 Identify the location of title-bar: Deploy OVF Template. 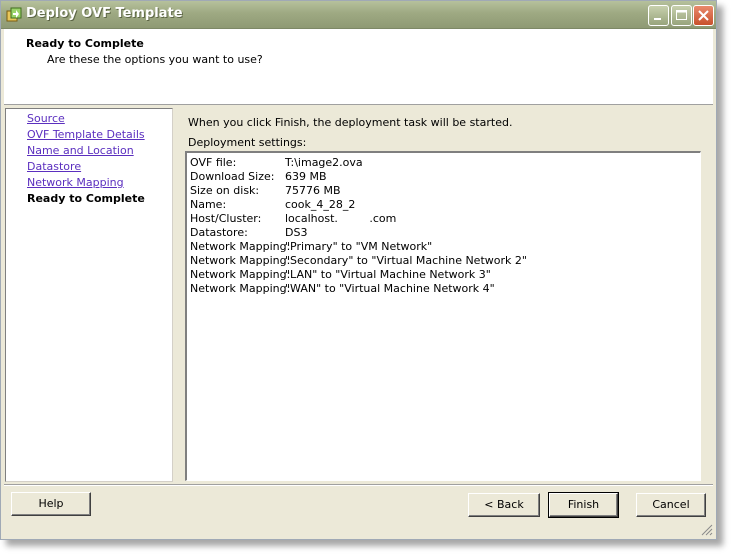
(358, 15).